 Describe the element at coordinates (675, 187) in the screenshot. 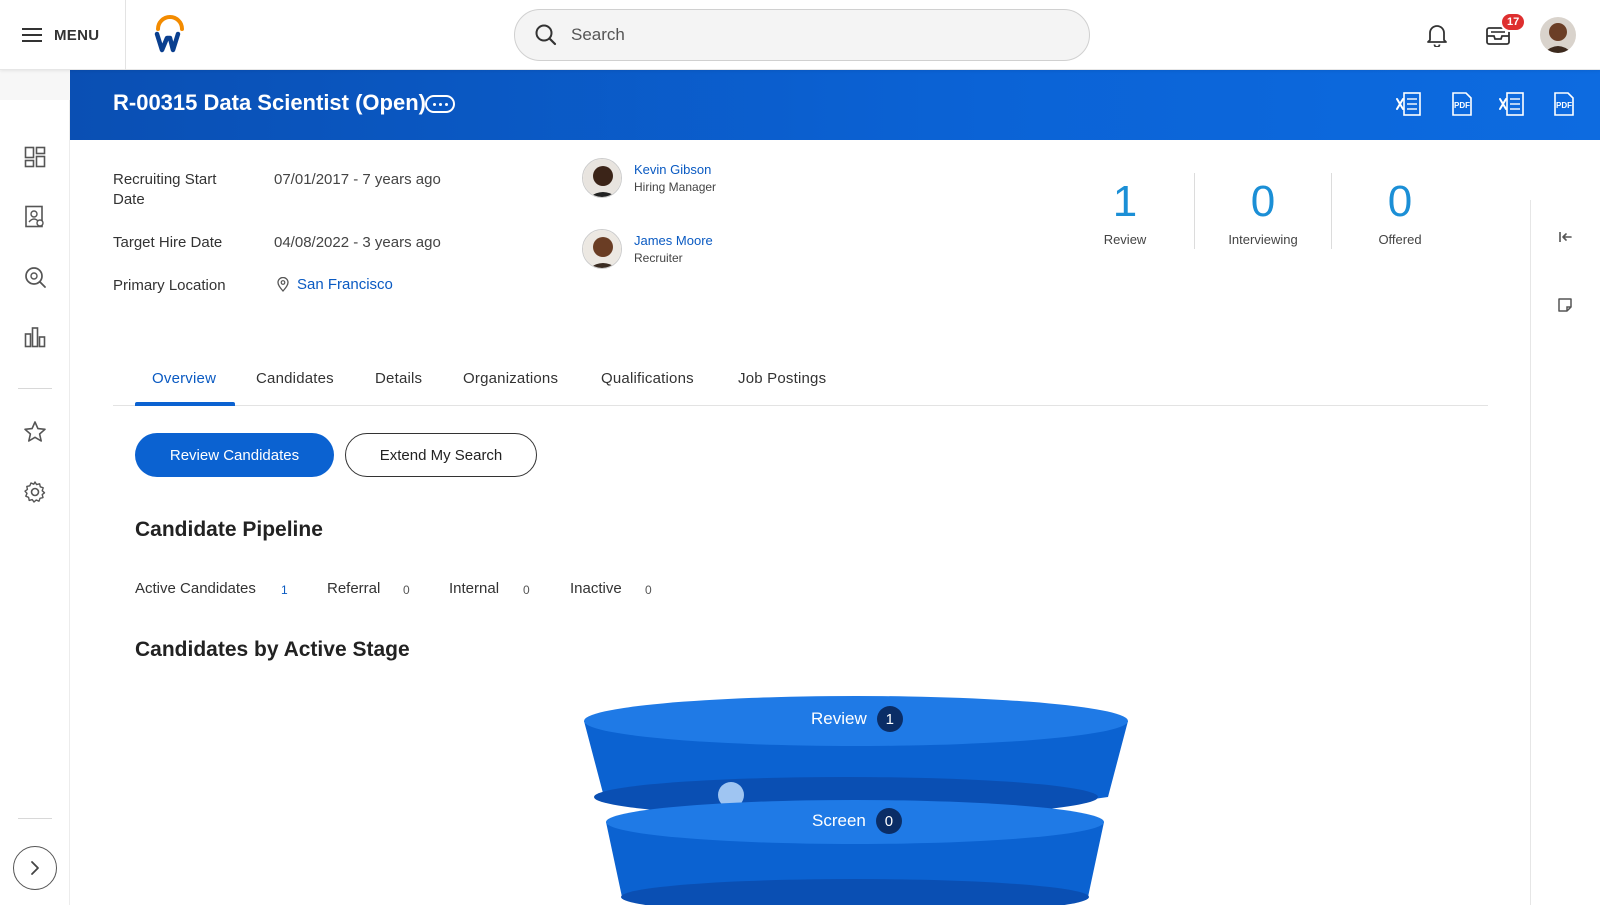

I see `hiring-manager-role: Hiring Manager` at that location.